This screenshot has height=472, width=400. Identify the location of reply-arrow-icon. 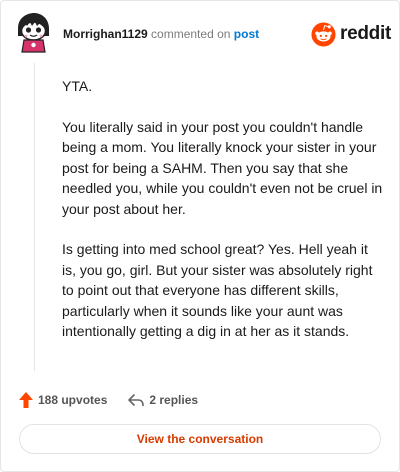
(136, 400).